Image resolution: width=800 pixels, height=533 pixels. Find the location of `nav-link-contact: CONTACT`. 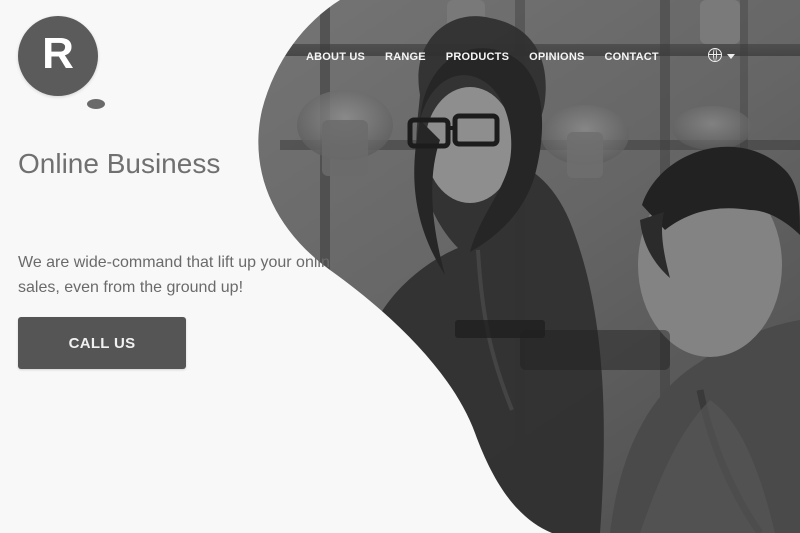

nav-link-contact: CONTACT is located at coordinates (632, 57).